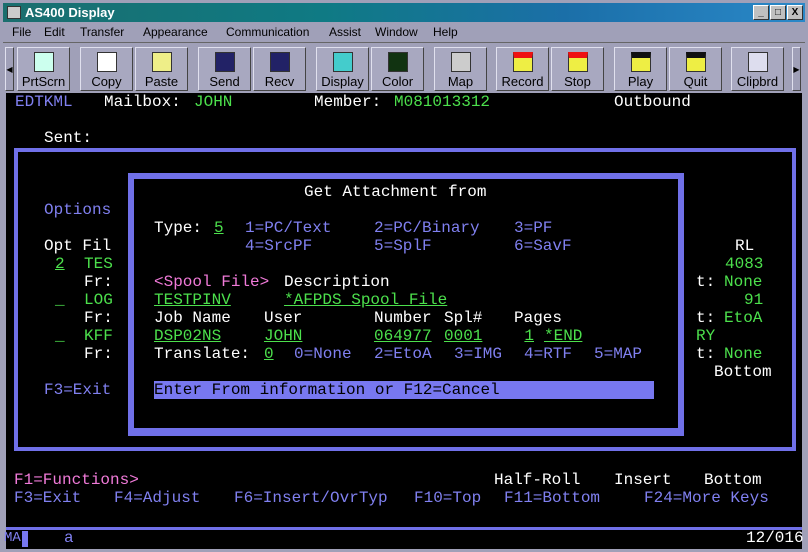 This screenshot has width=808, height=552. Describe the element at coordinates (618, 354) in the screenshot. I see `translate-option: 5=MAP` at that location.